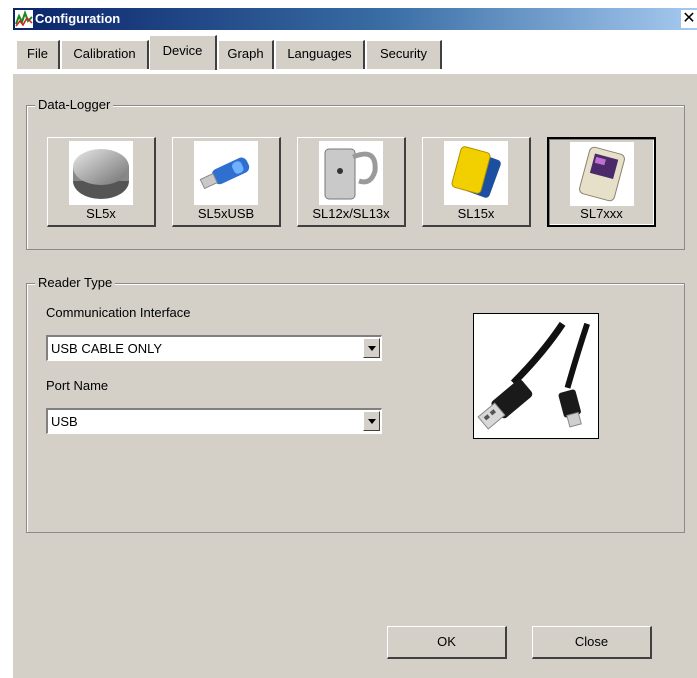 This screenshot has height=678, width=697. I want to click on close-button: Close, so click(592, 642).